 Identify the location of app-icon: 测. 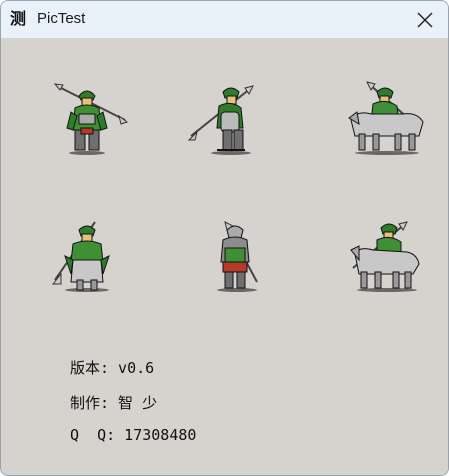
(18, 18).